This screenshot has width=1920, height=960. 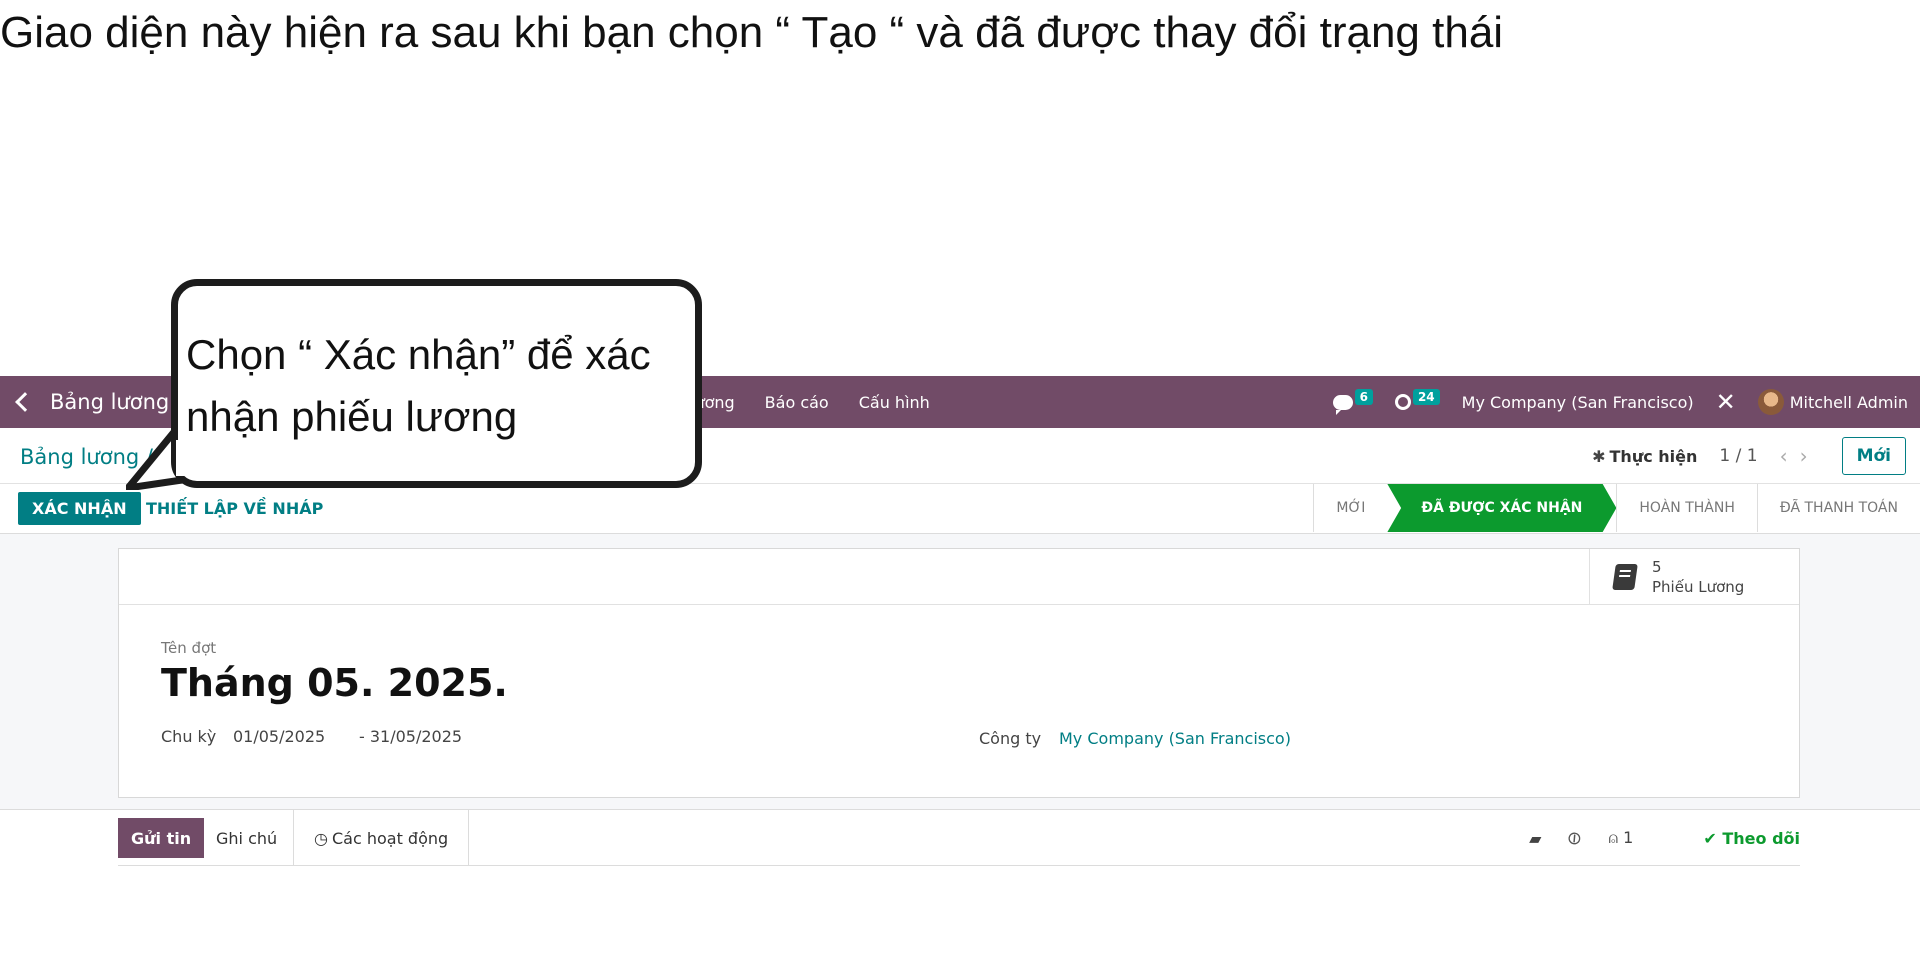 I want to click on follow-button: ✔ Theo dõi, so click(x=1751, y=838).